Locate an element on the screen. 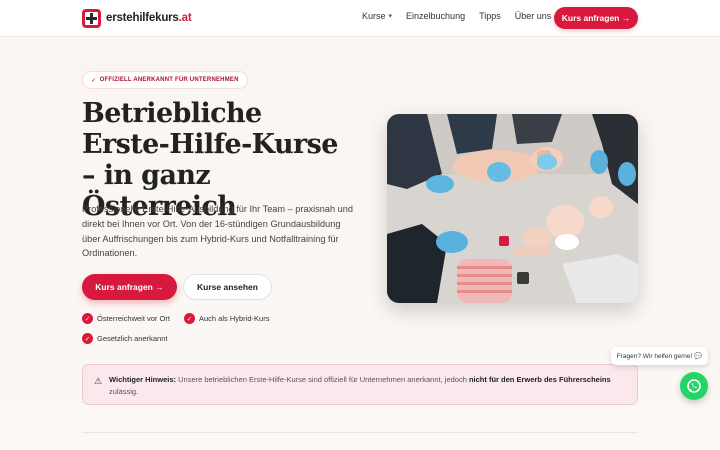 Image resolution: width=720 pixels, height=450 pixels. nav-item-ueber-uns: Über uns is located at coordinates (533, 16).